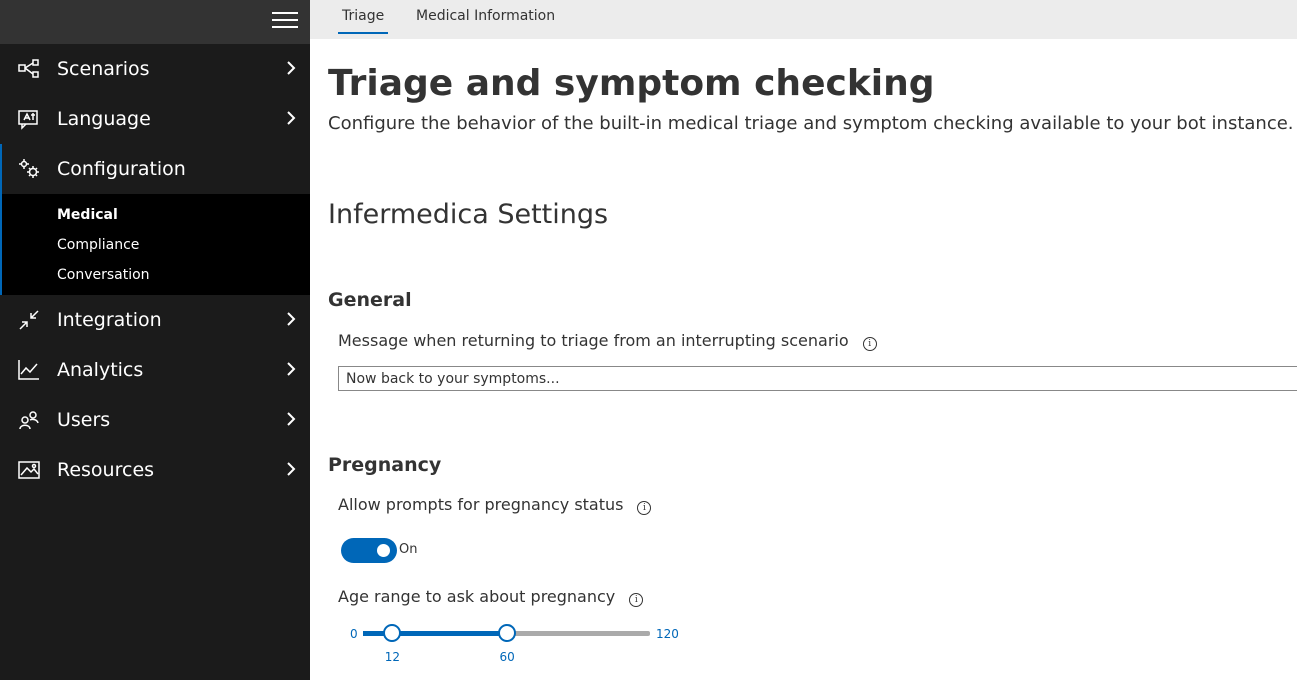 The width and height of the screenshot is (1297, 680). I want to click on allow-pregnancy-label: Allow prompts for pregnancy status i, so click(495, 505).